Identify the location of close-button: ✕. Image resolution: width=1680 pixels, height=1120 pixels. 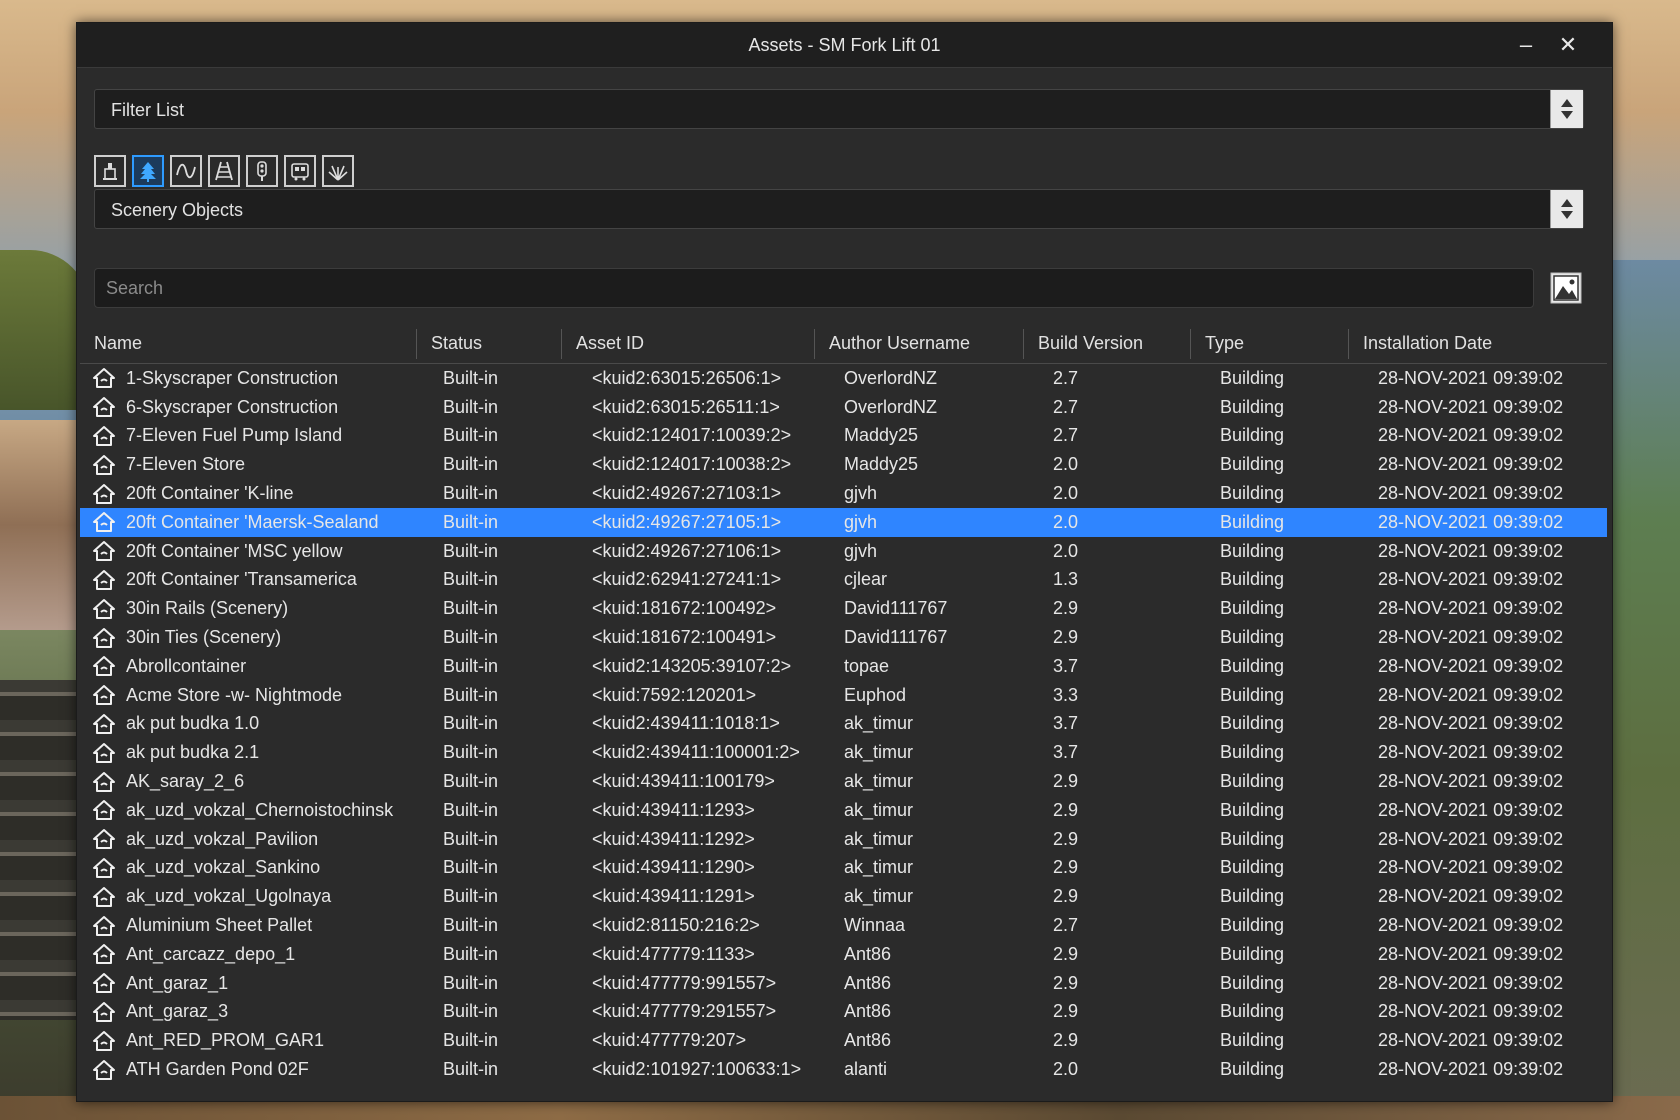
(1568, 45).